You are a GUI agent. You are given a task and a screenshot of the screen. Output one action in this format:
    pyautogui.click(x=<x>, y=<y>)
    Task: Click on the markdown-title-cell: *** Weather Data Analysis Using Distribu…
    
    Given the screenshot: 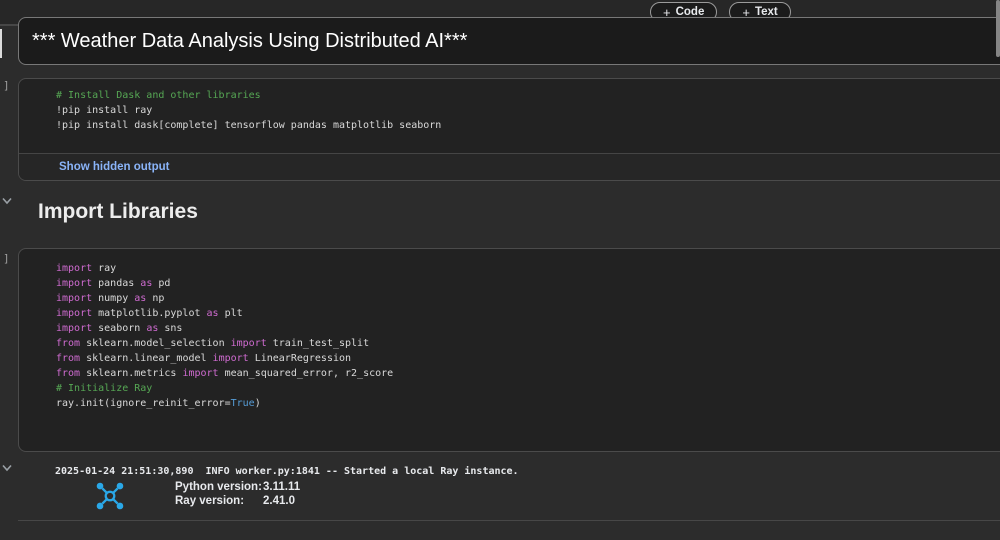 What is the action you would take?
    pyautogui.click(x=509, y=41)
    